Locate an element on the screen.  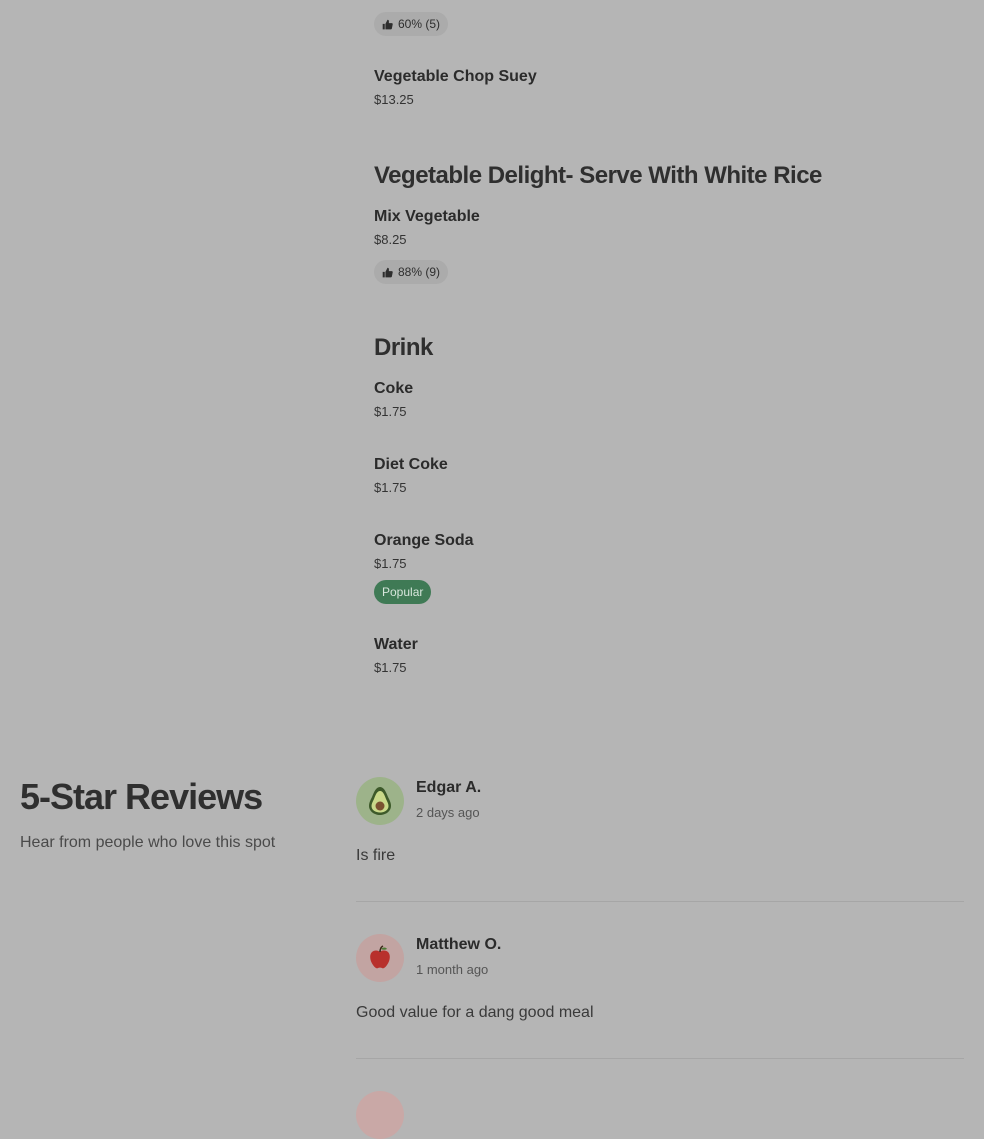
item-price: $13.25 is located at coordinates (394, 99).